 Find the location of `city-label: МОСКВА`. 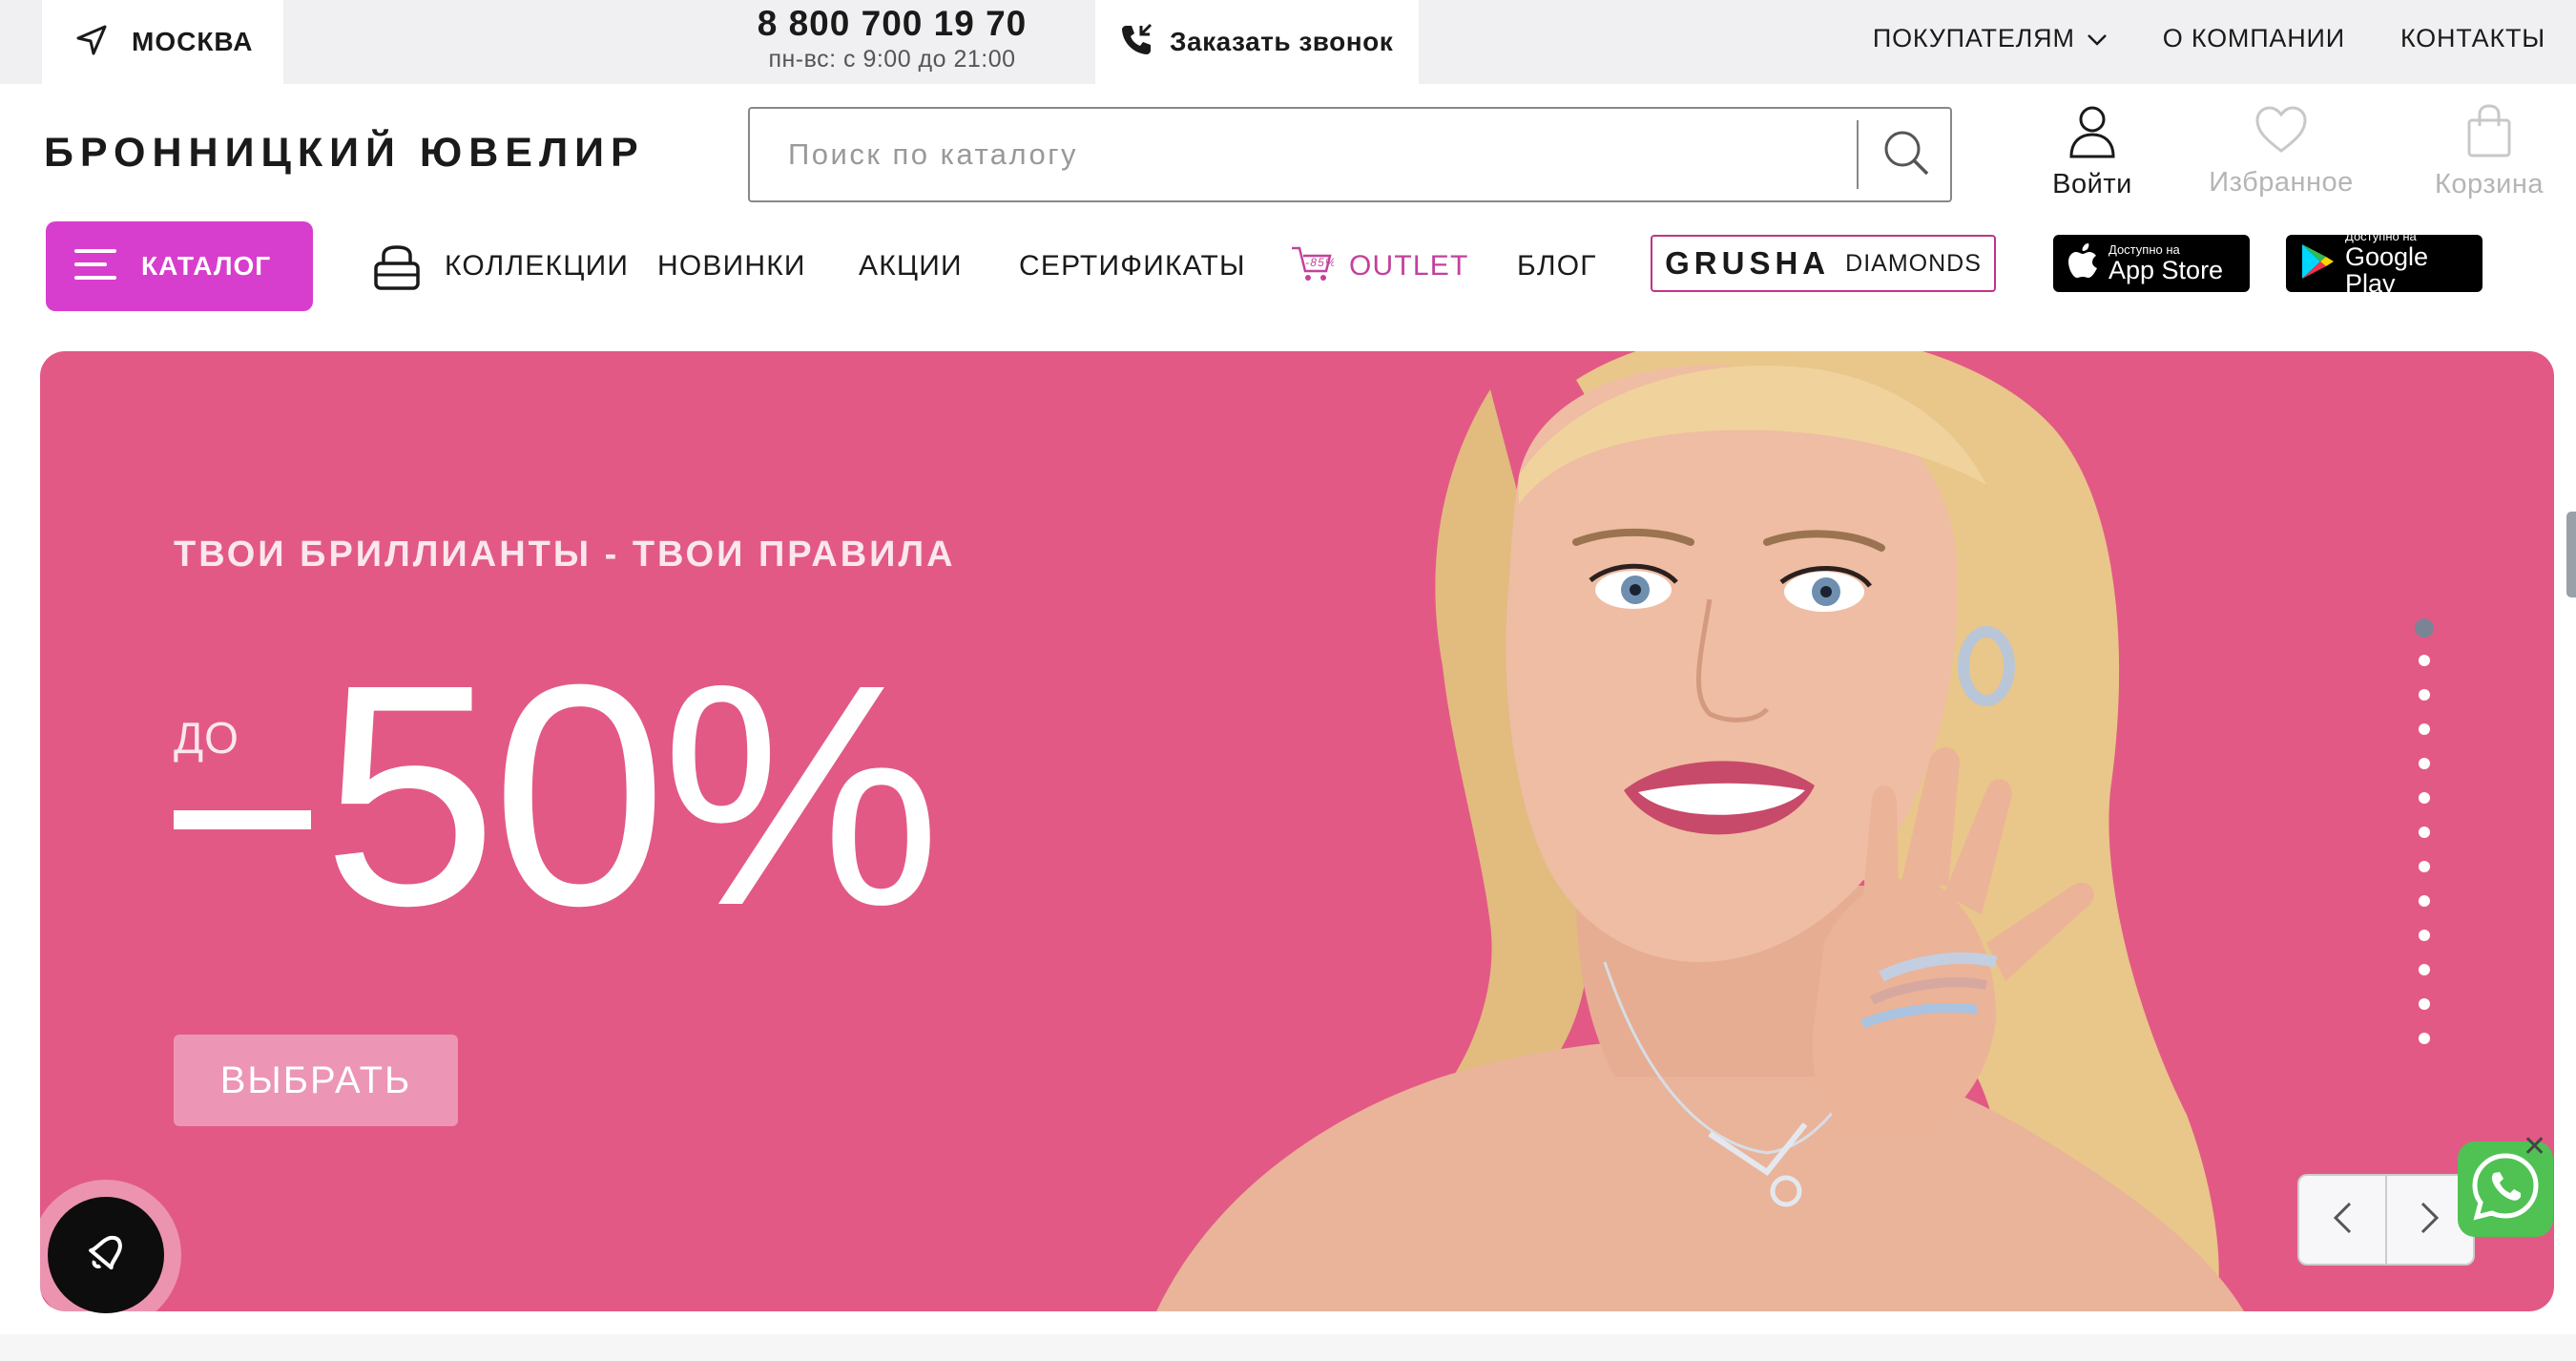

city-label: МОСКВА is located at coordinates (193, 42).